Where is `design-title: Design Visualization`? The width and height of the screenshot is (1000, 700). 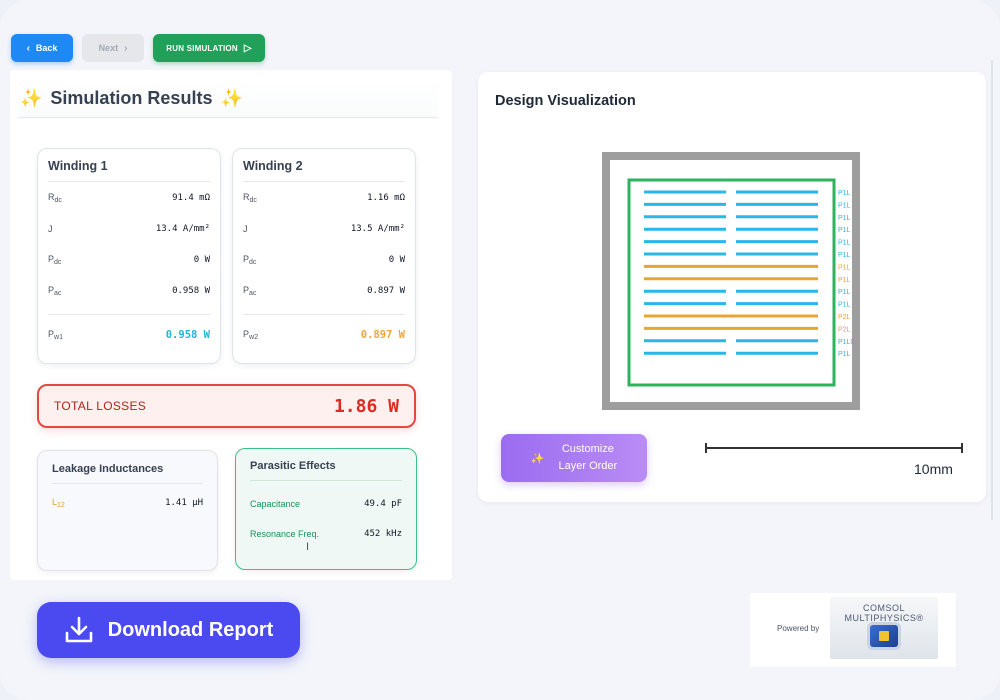 design-title: Design Visualization is located at coordinates (565, 101).